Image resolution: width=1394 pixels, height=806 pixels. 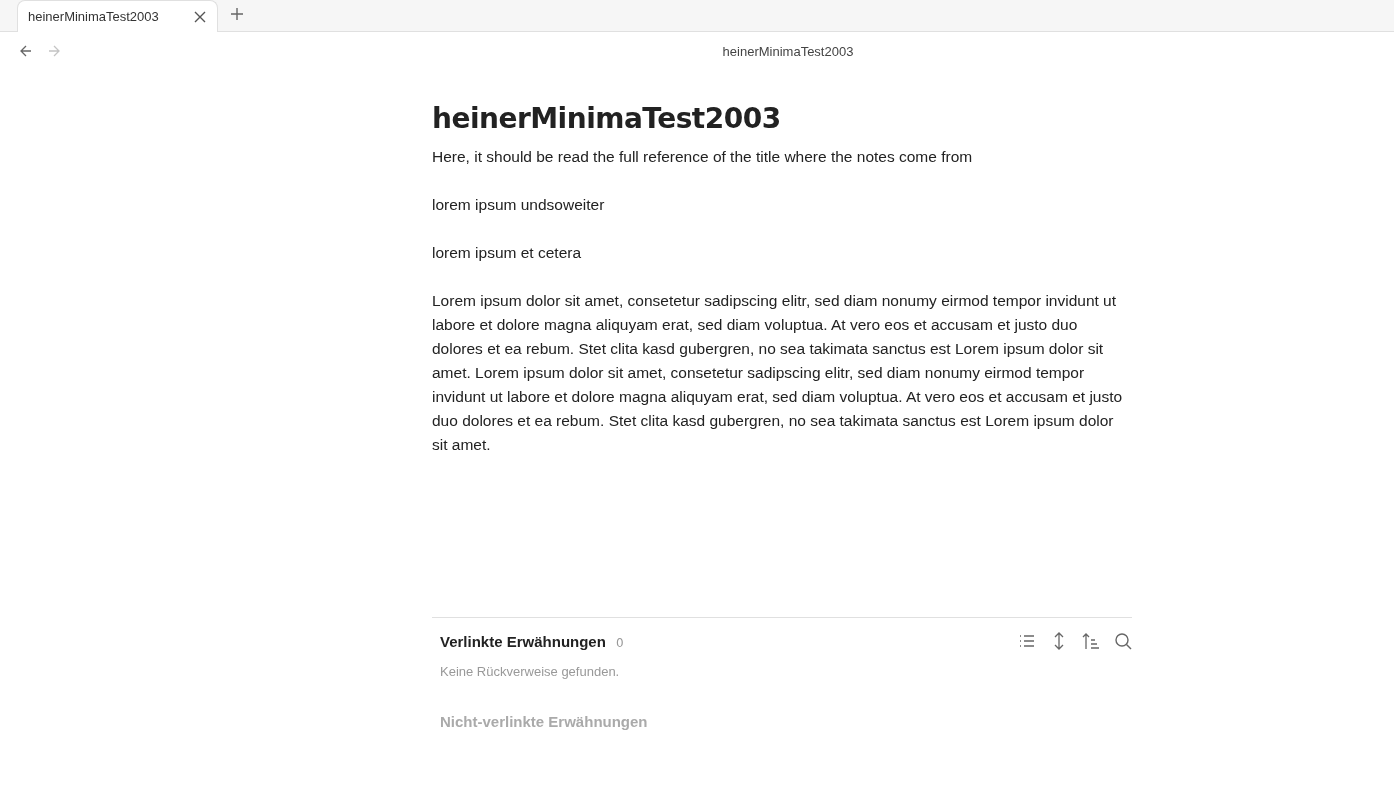 What do you see at coordinates (788, 51) in the screenshot?
I see `view-header-title: heinerMinimaTest2003` at bounding box center [788, 51].